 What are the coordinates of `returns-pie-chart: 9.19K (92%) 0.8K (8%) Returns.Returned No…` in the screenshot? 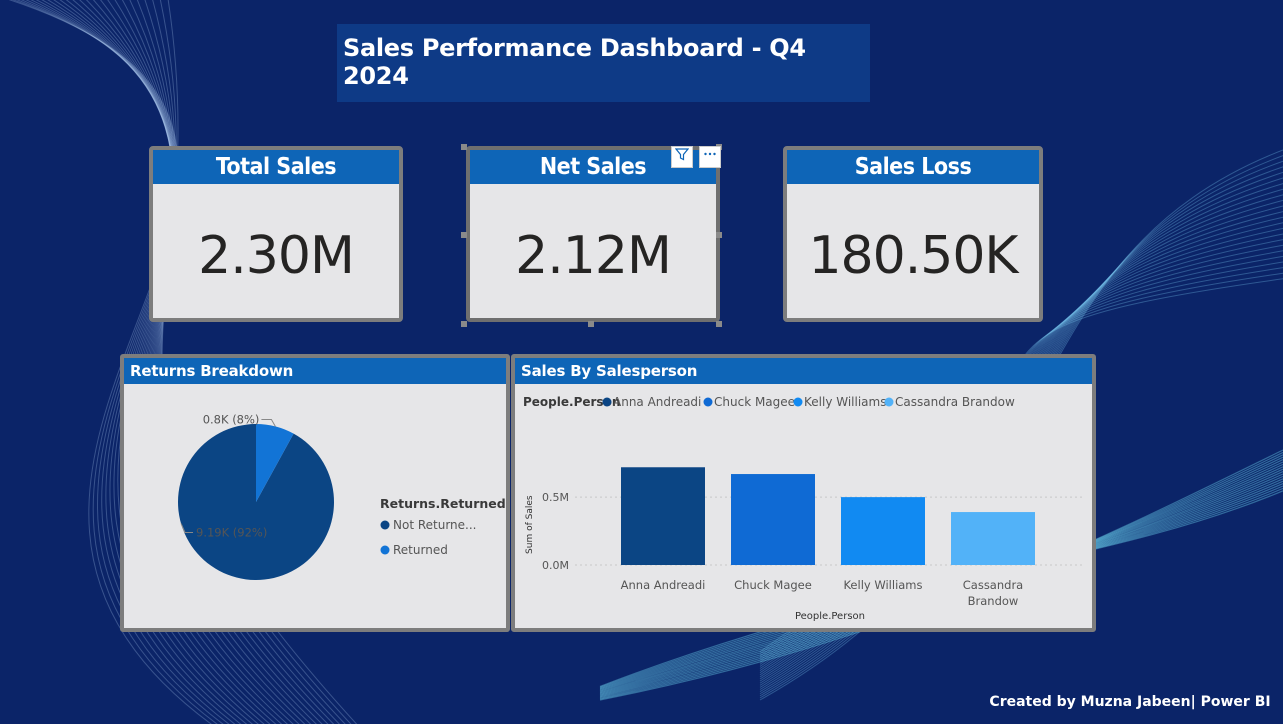 It's located at (342, 496).